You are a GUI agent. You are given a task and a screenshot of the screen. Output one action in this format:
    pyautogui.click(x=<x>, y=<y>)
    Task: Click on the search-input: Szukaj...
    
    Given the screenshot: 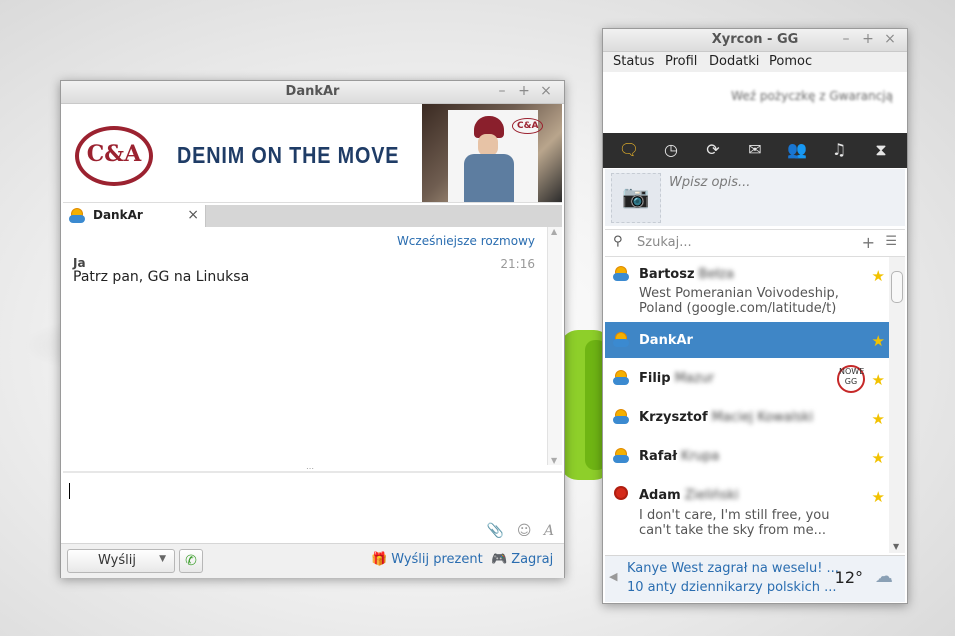 What is the action you would take?
    pyautogui.click(x=664, y=242)
    